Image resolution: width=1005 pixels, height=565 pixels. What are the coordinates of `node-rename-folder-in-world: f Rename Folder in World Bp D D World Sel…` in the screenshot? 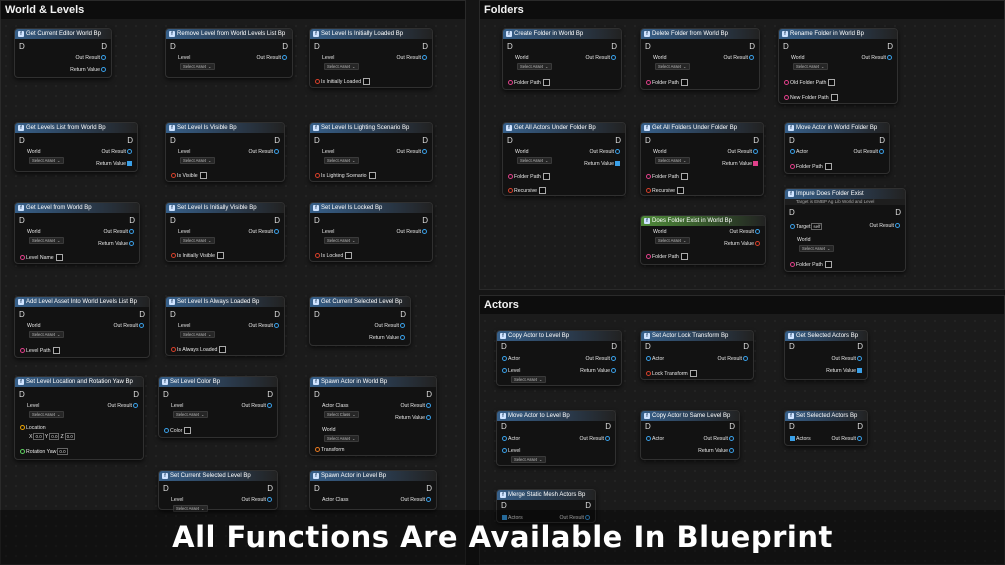 It's located at (838, 66).